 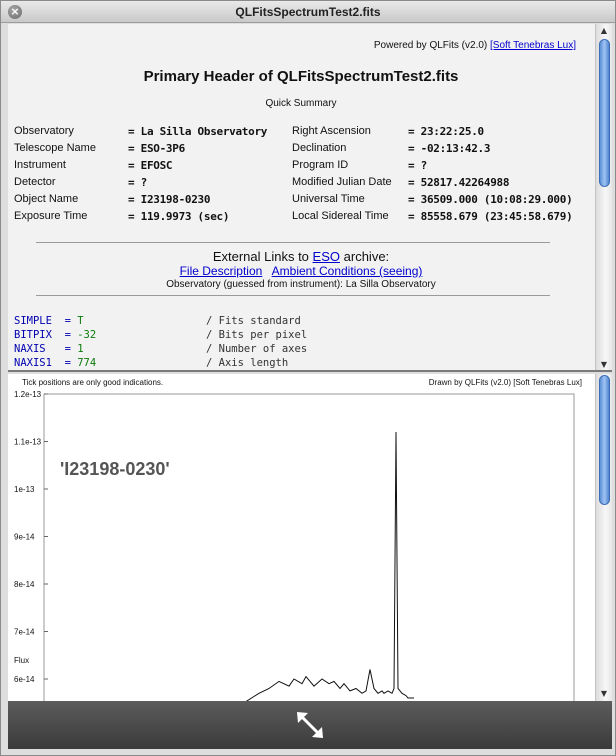 What do you see at coordinates (366, 256) in the screenshot?
I see `archive-text: archive:` at bounding box center [366, 256].